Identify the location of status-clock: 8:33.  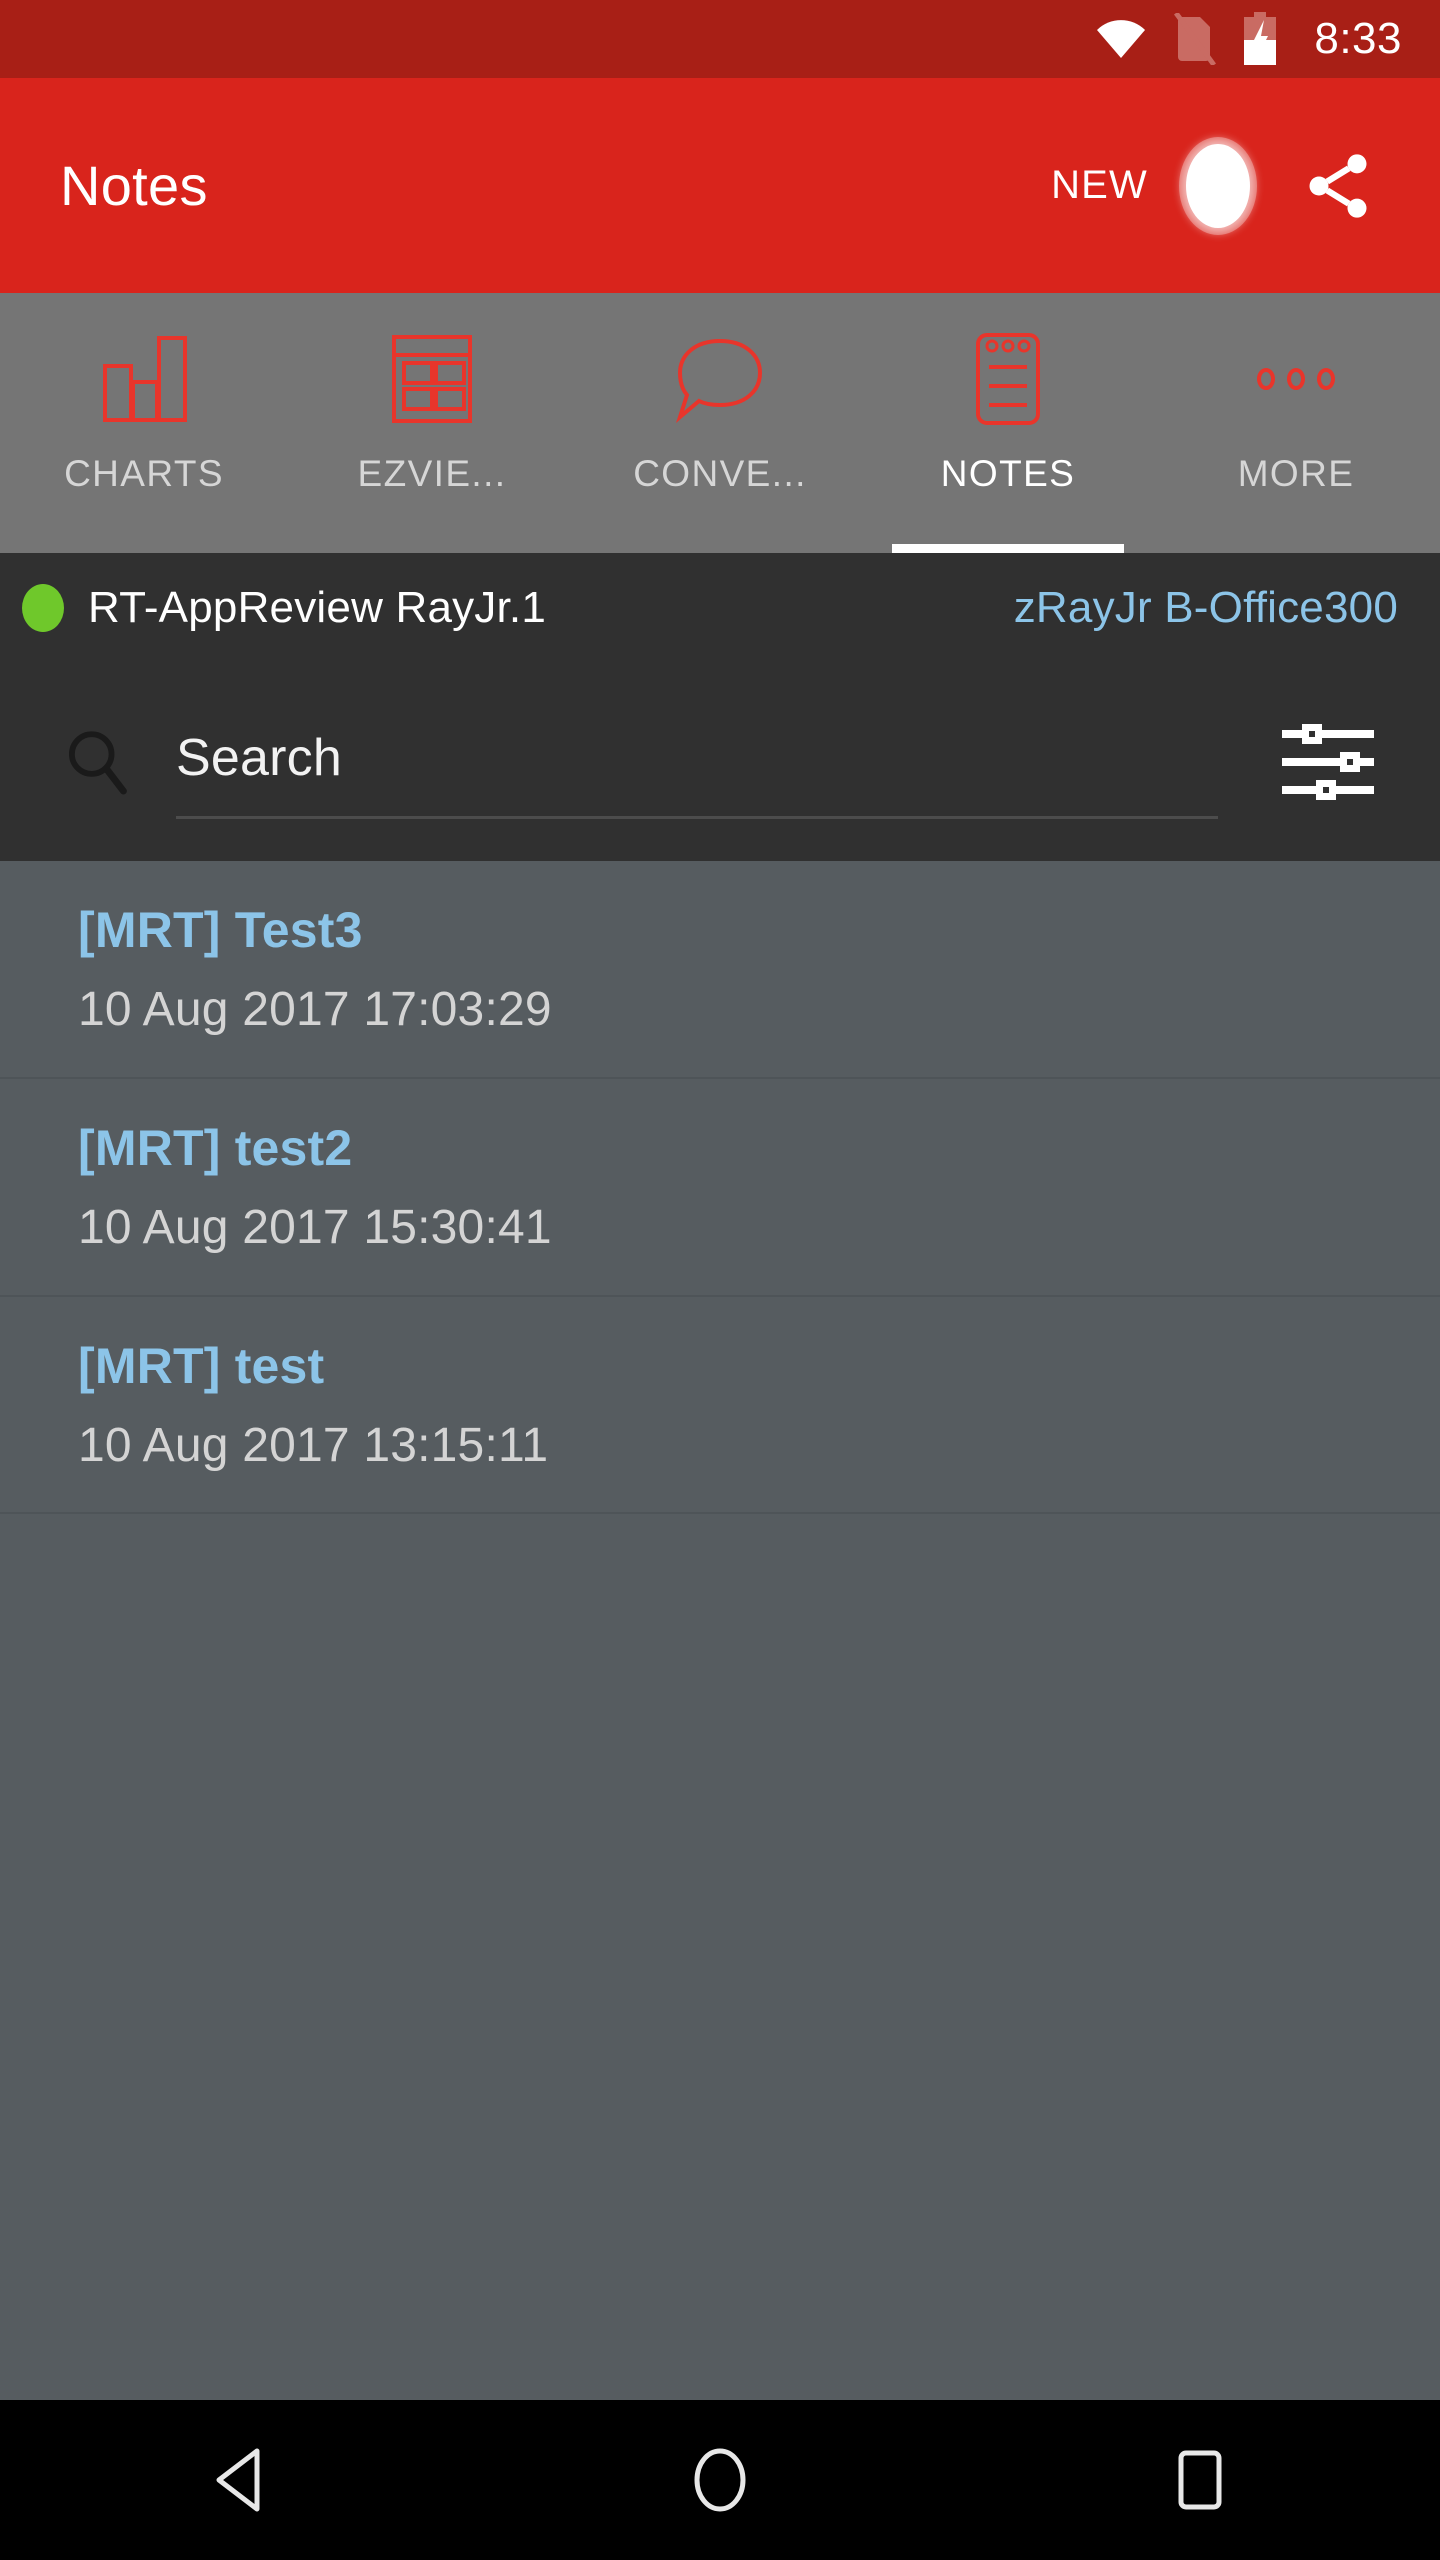
(1358, 38).